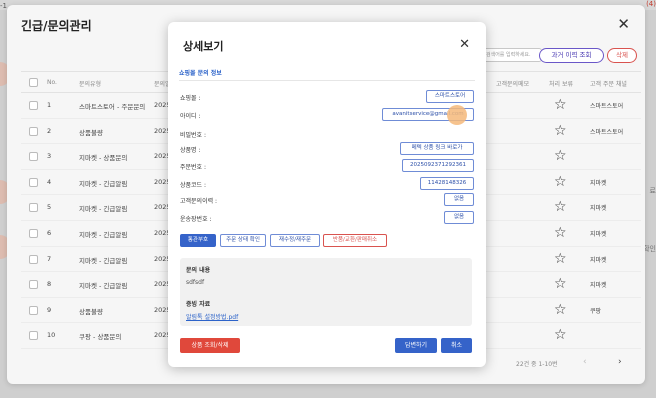 This screenshot has height=398, width=656. I want to click on background-text: 확인, so click(649, 249).